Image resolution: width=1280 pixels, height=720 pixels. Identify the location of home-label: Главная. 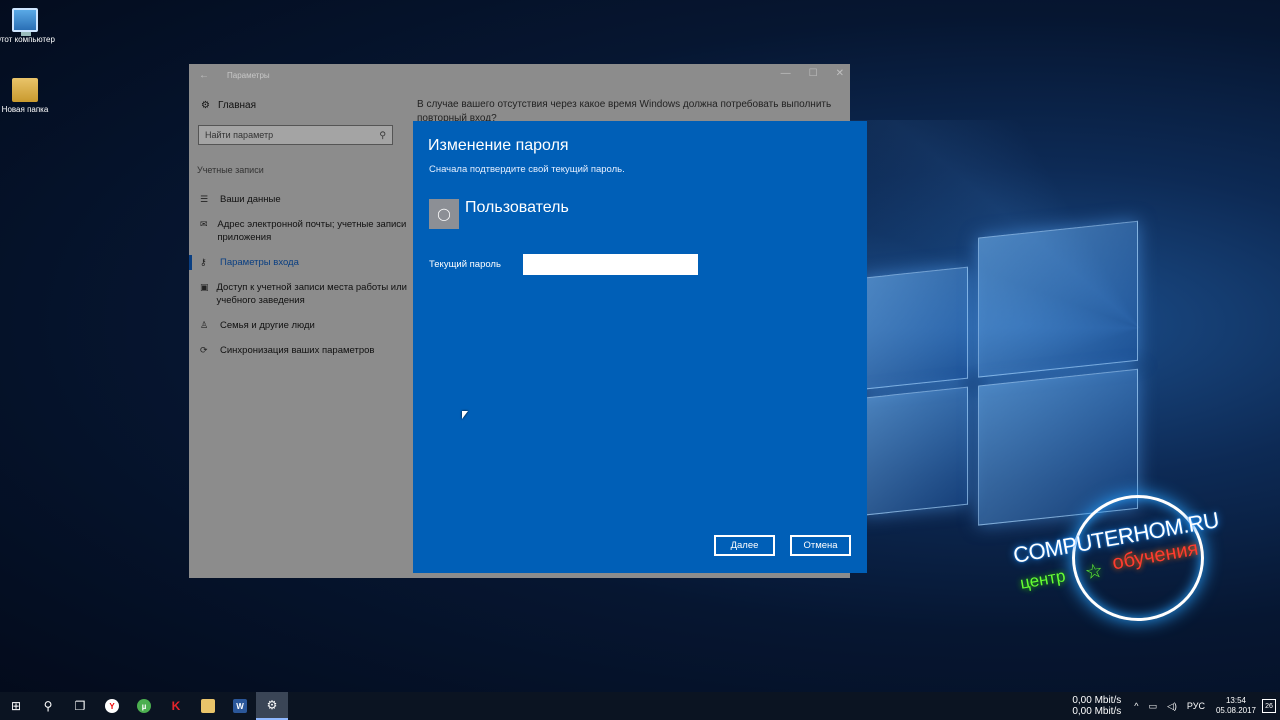
(237, 105).